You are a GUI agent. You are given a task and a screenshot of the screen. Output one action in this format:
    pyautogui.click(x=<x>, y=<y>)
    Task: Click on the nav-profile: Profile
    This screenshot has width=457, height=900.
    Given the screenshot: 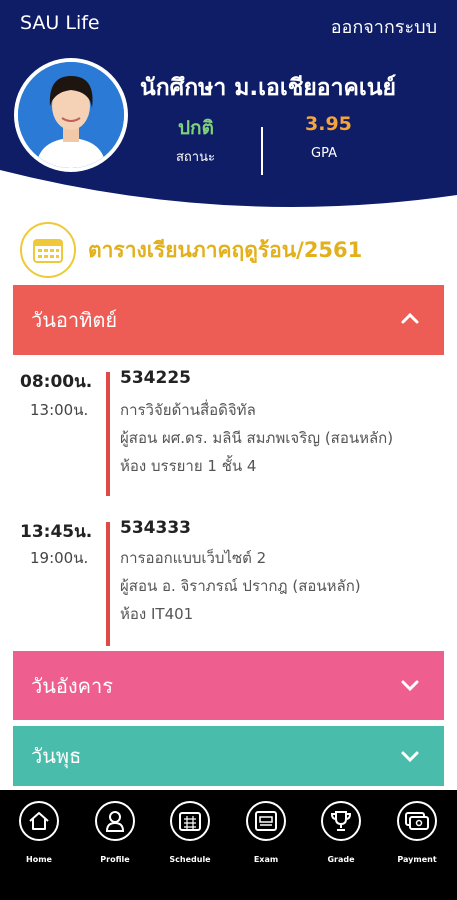 What is the action you would take?
    pyautogui.click(x=115, y=832)
    